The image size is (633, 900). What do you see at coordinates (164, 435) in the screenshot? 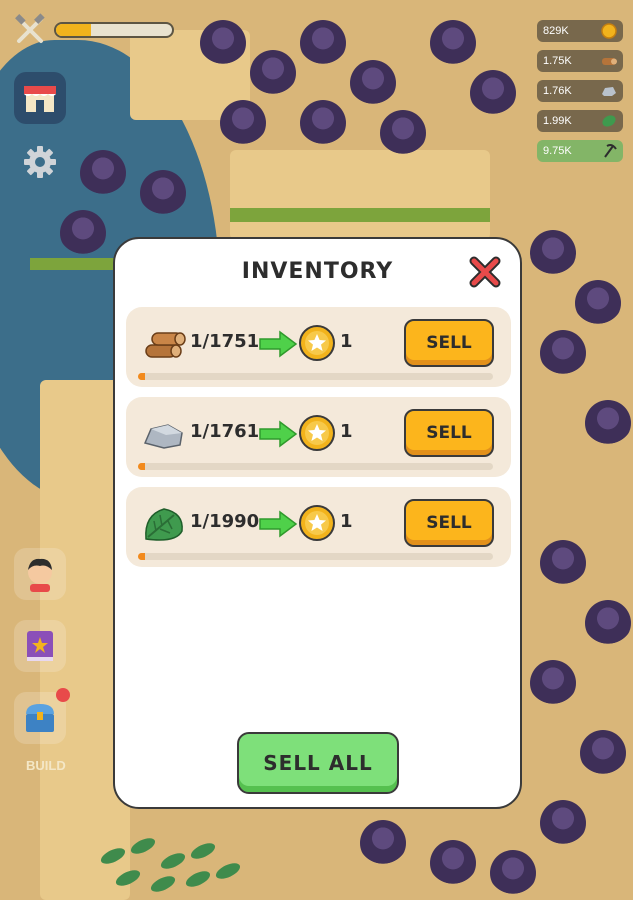
I see `stone-icon` at bounding box center [164, 435].